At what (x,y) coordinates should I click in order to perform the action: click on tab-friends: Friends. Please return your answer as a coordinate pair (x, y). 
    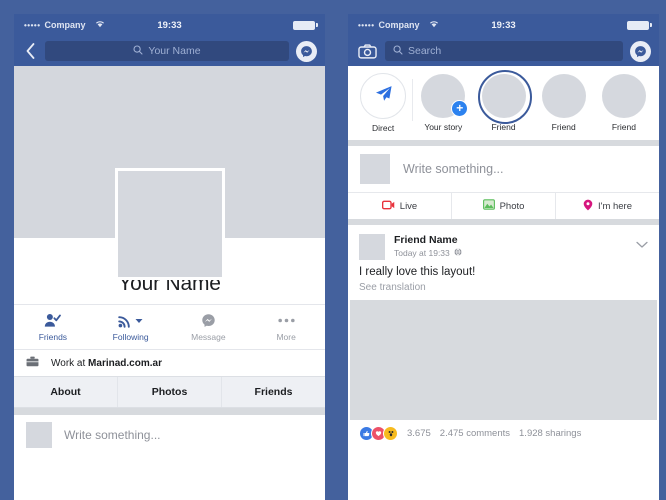
    Looking at the image, I should click on (273, 392).